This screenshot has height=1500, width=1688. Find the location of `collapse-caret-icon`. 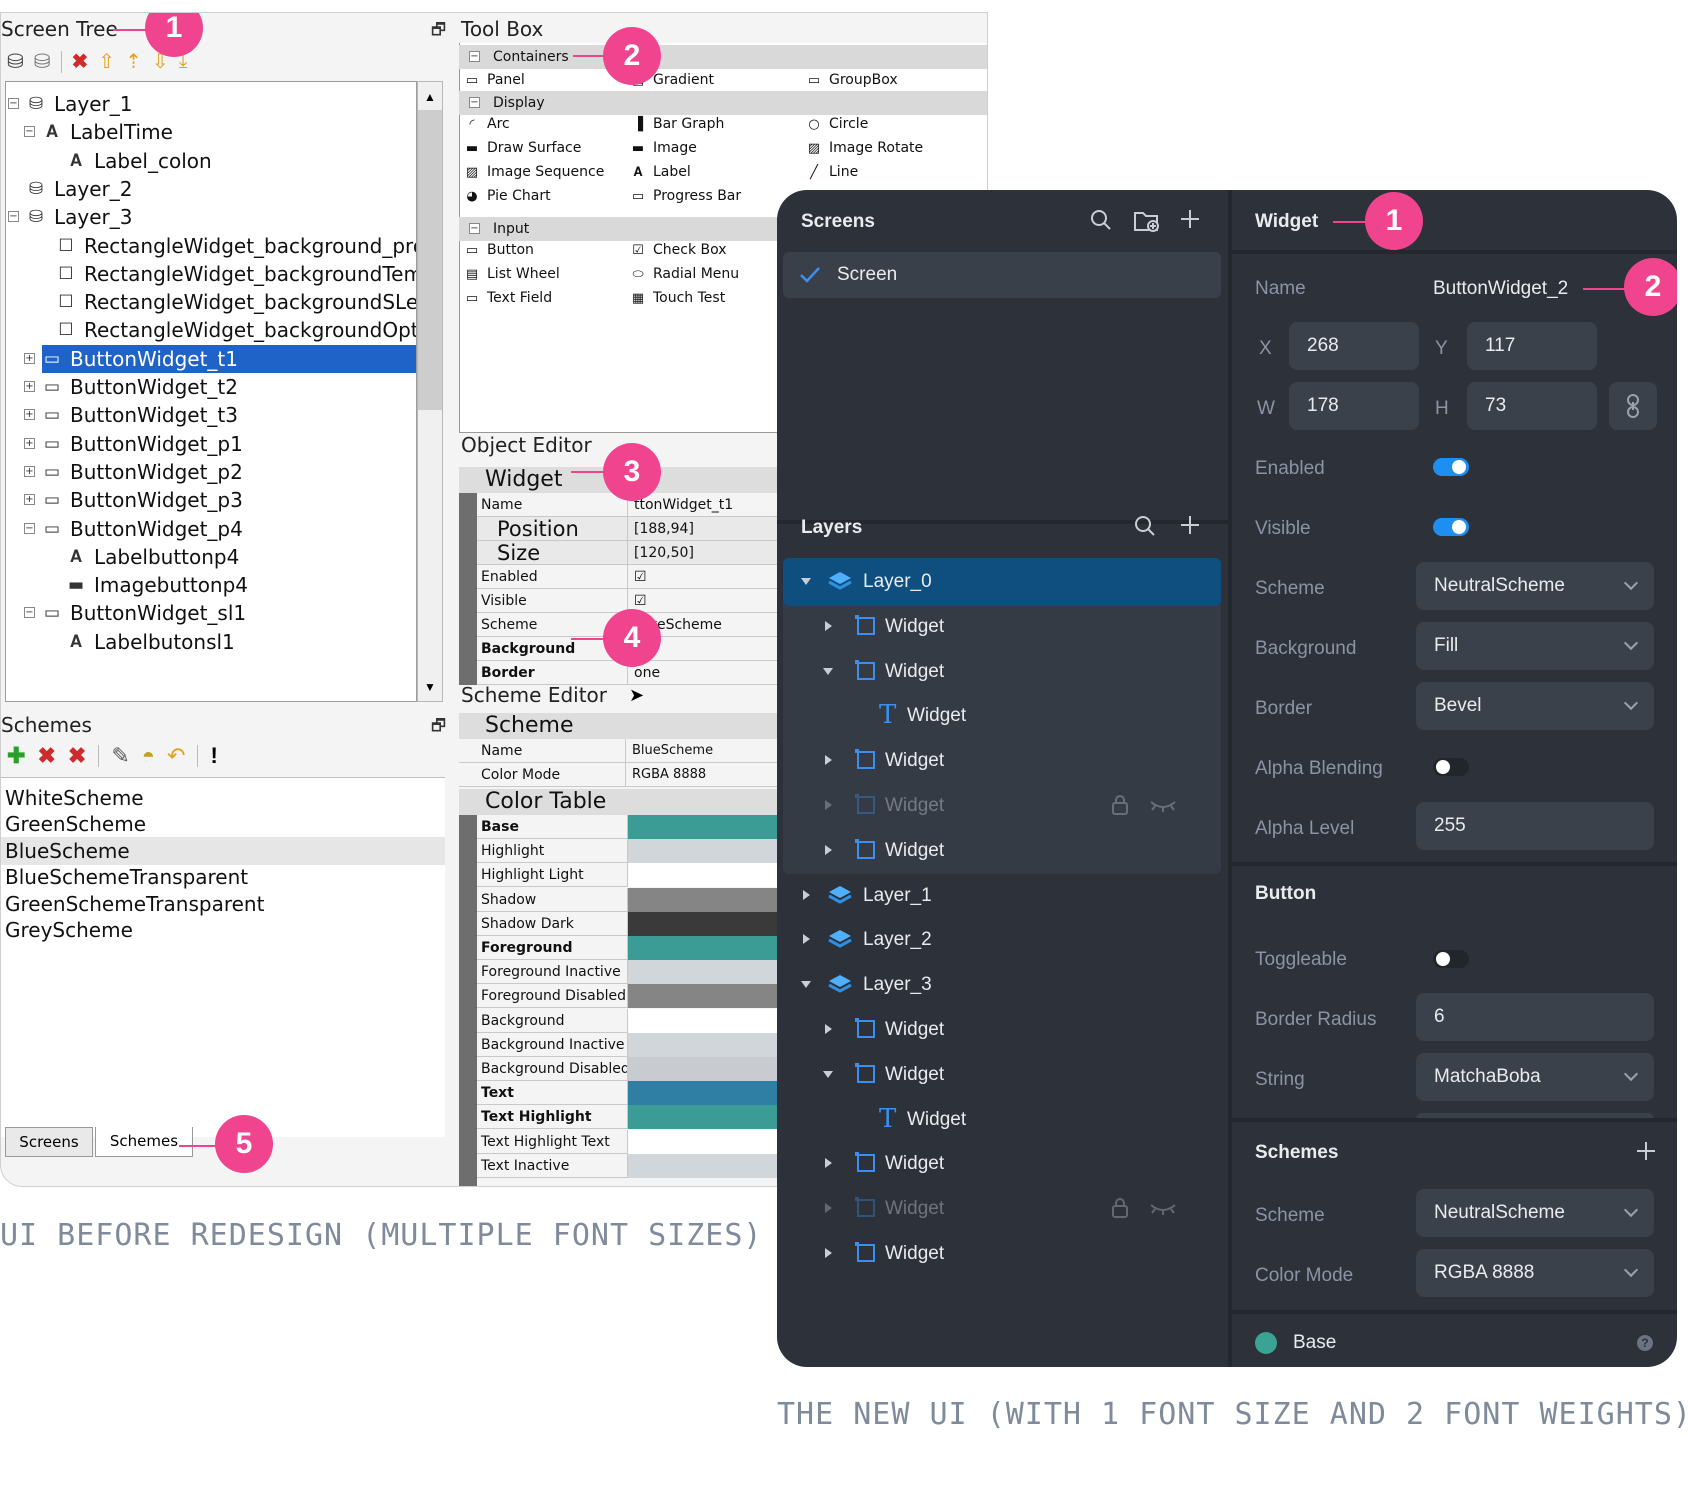

collapse-caret-icon is located at coordinates (828, 671).